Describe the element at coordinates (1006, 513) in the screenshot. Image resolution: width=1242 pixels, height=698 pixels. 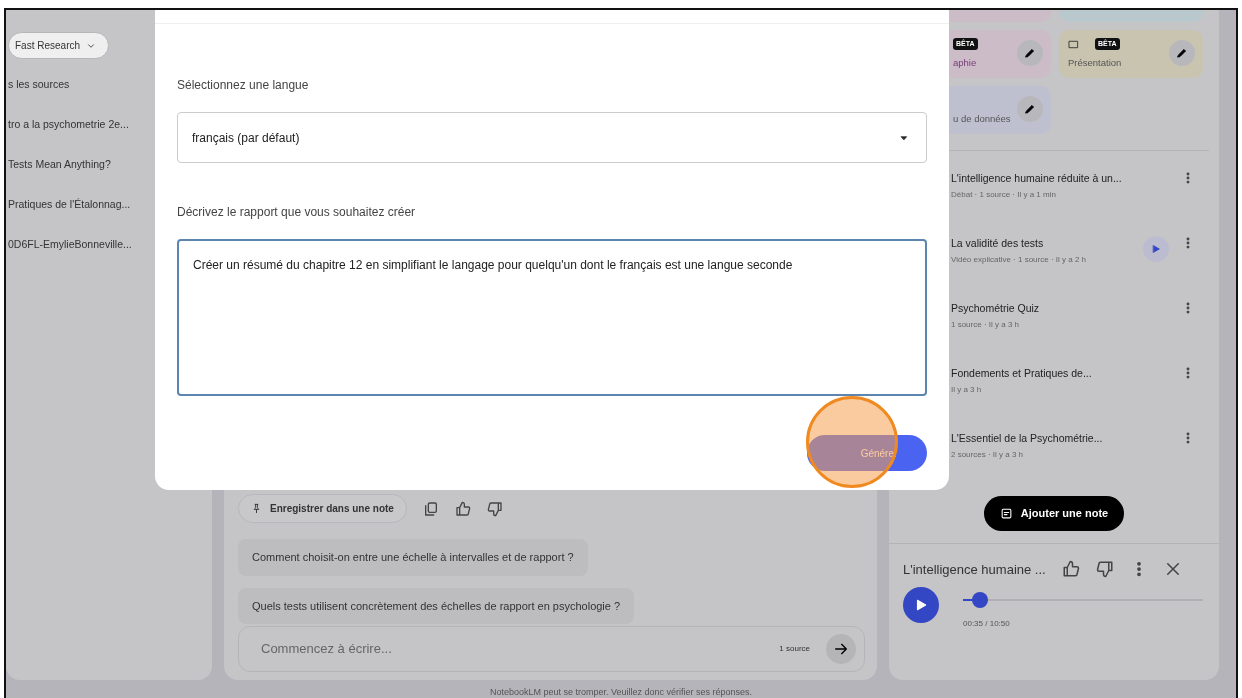
I see `note-icon` at that location.